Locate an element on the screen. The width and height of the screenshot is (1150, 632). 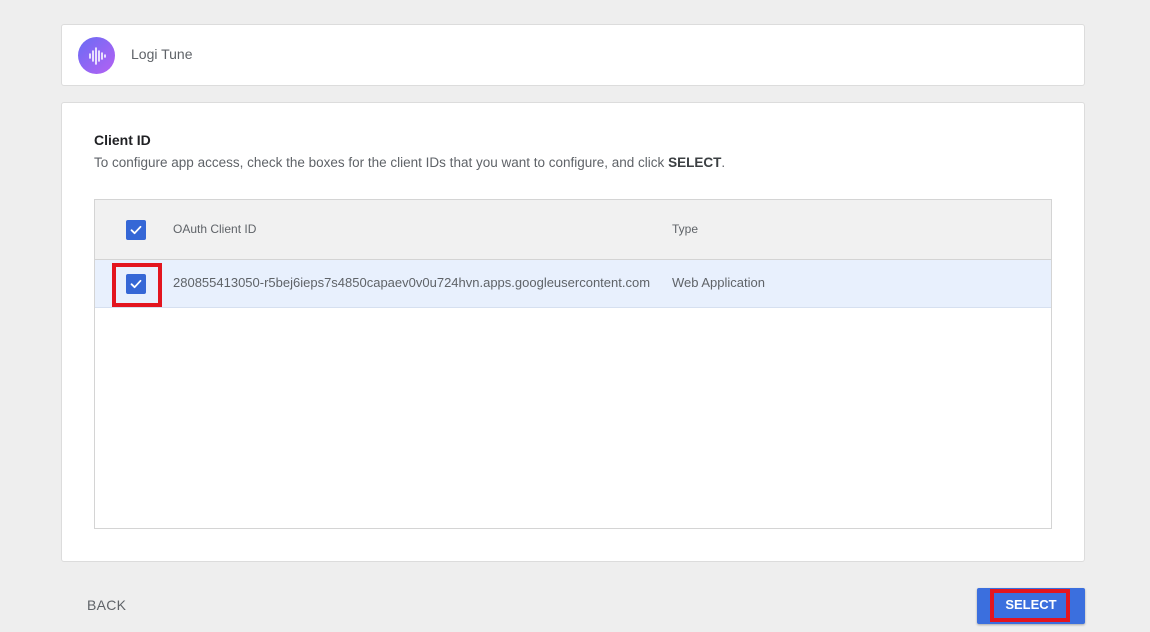
row-checkbox is located at coordinates (136, 284).